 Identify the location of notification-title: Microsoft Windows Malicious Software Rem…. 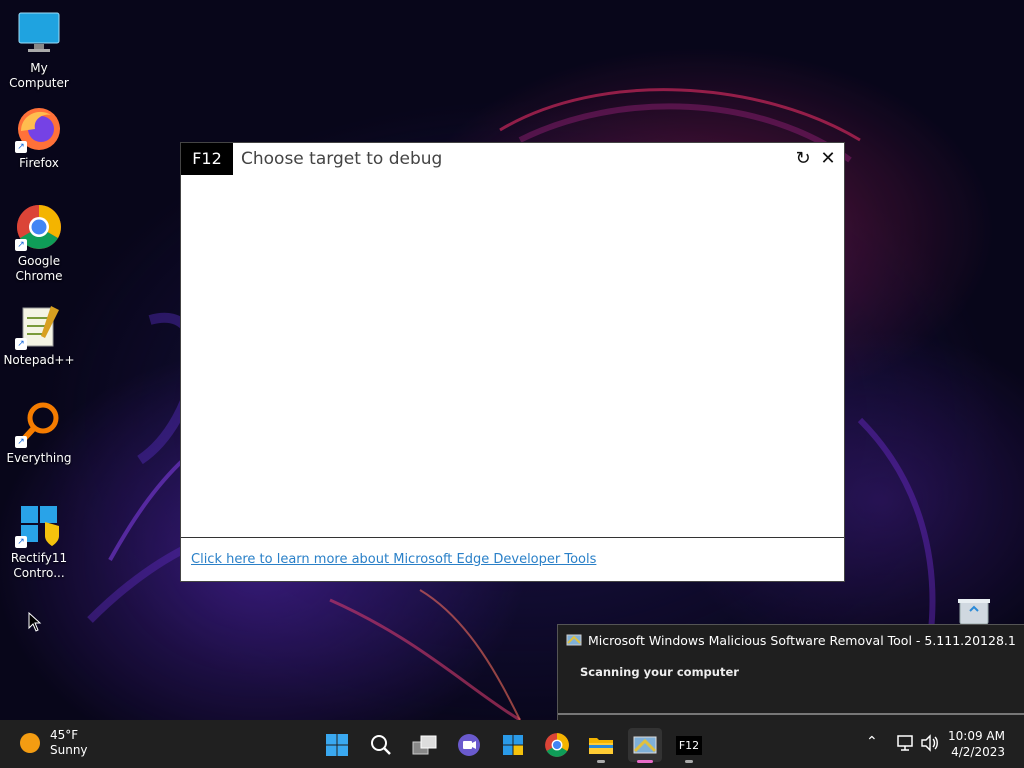
(802, 640).